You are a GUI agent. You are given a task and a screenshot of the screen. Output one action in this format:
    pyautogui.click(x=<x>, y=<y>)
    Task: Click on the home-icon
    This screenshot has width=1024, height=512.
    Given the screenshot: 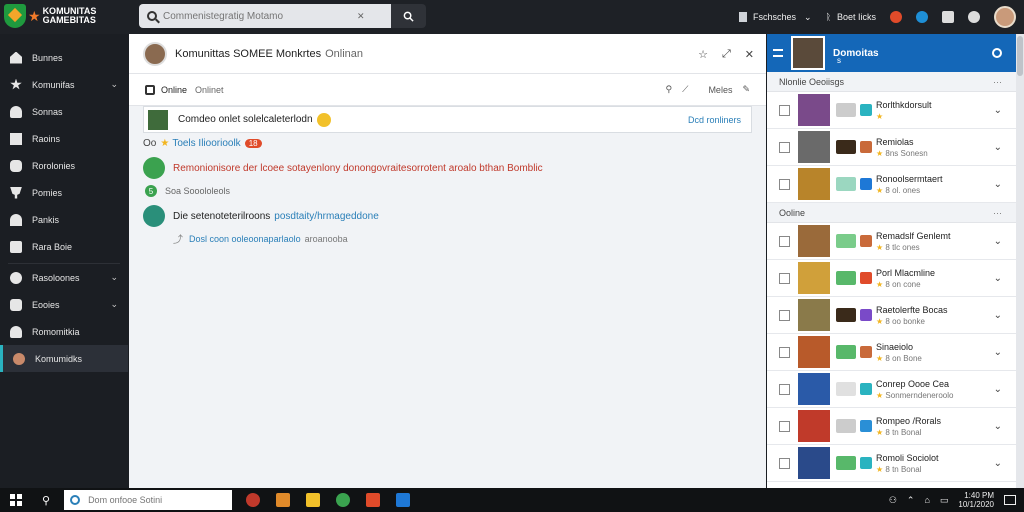 What is the action you would take?
    pyautogui.click(x=150, y=89)
    